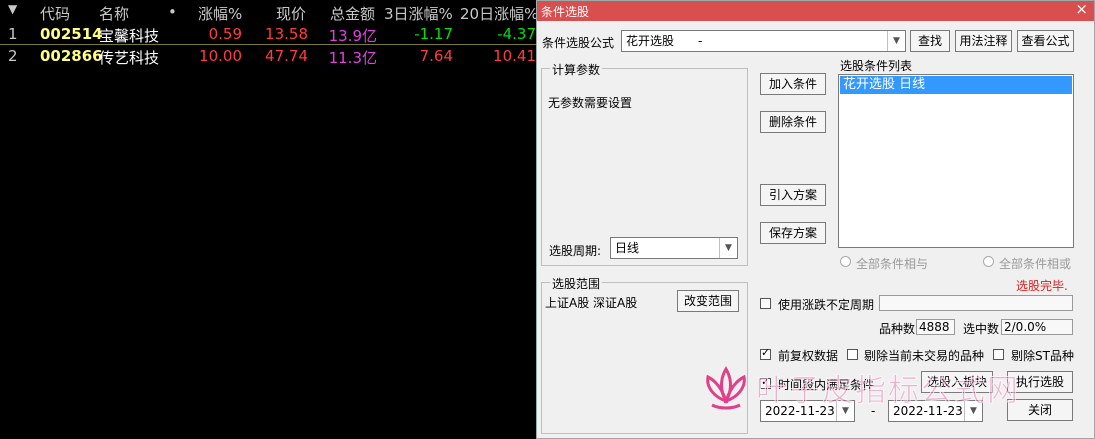 This screenshot has height=439, width=1095. I want to click on amount: 11.3亿, so click(352, 58).